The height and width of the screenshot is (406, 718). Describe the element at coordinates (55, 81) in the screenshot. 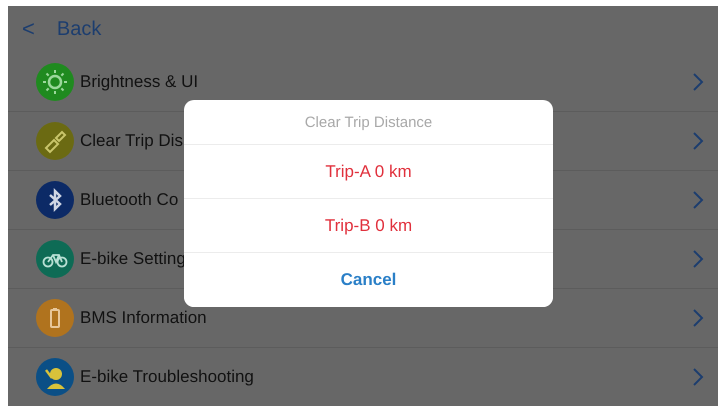

I see `sun-icon` at that location.